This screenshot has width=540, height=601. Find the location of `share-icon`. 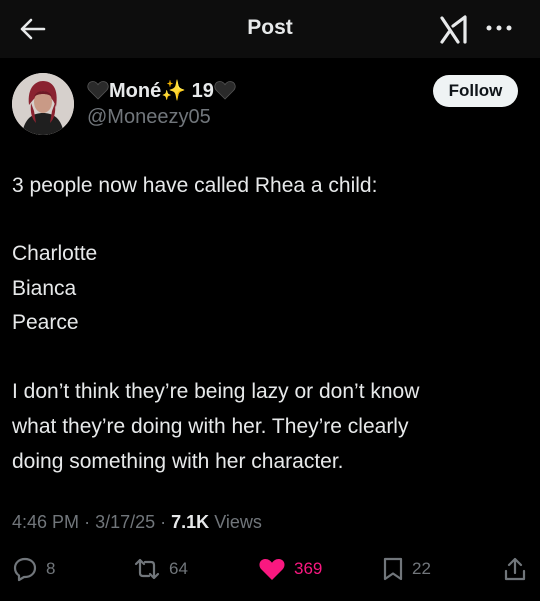

share-icon is located at coordinates (515, 569).